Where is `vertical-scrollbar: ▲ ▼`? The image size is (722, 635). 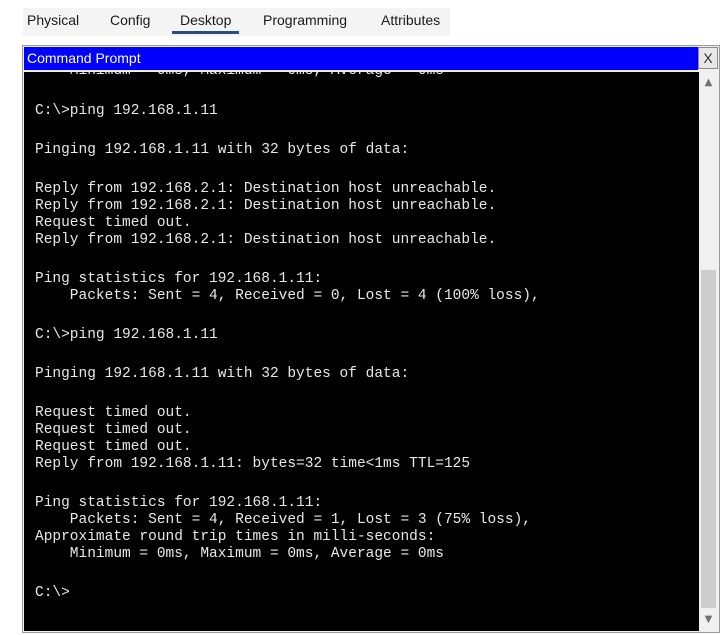 vertical-scrollbar: ▲ ▼ is located at coordinates (708, 351).